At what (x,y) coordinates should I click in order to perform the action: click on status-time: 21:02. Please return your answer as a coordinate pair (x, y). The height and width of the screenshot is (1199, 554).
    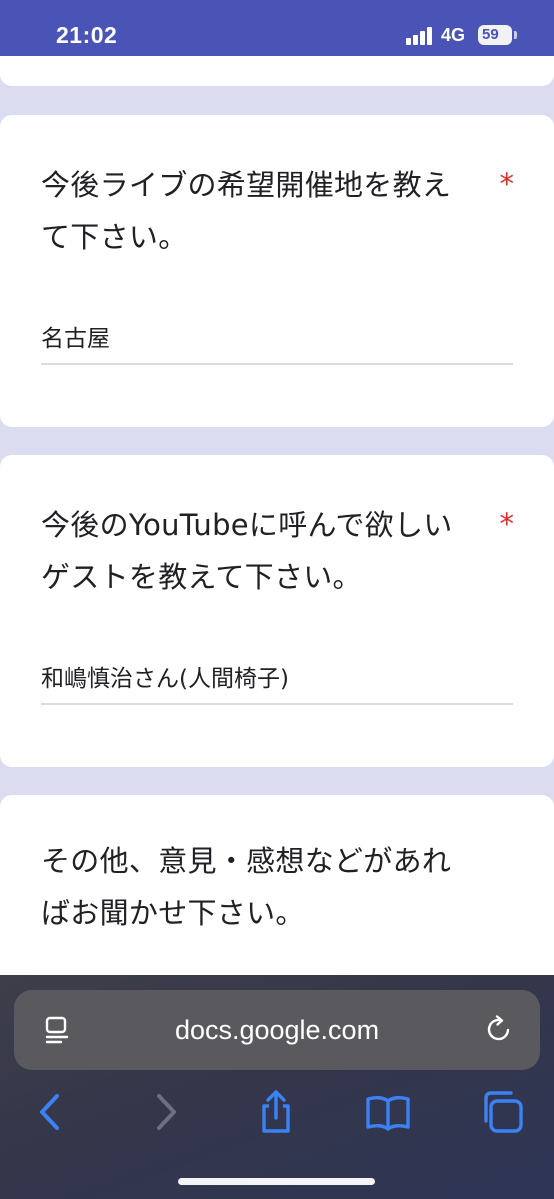
    Looking at the image, I should click on (87, 35).